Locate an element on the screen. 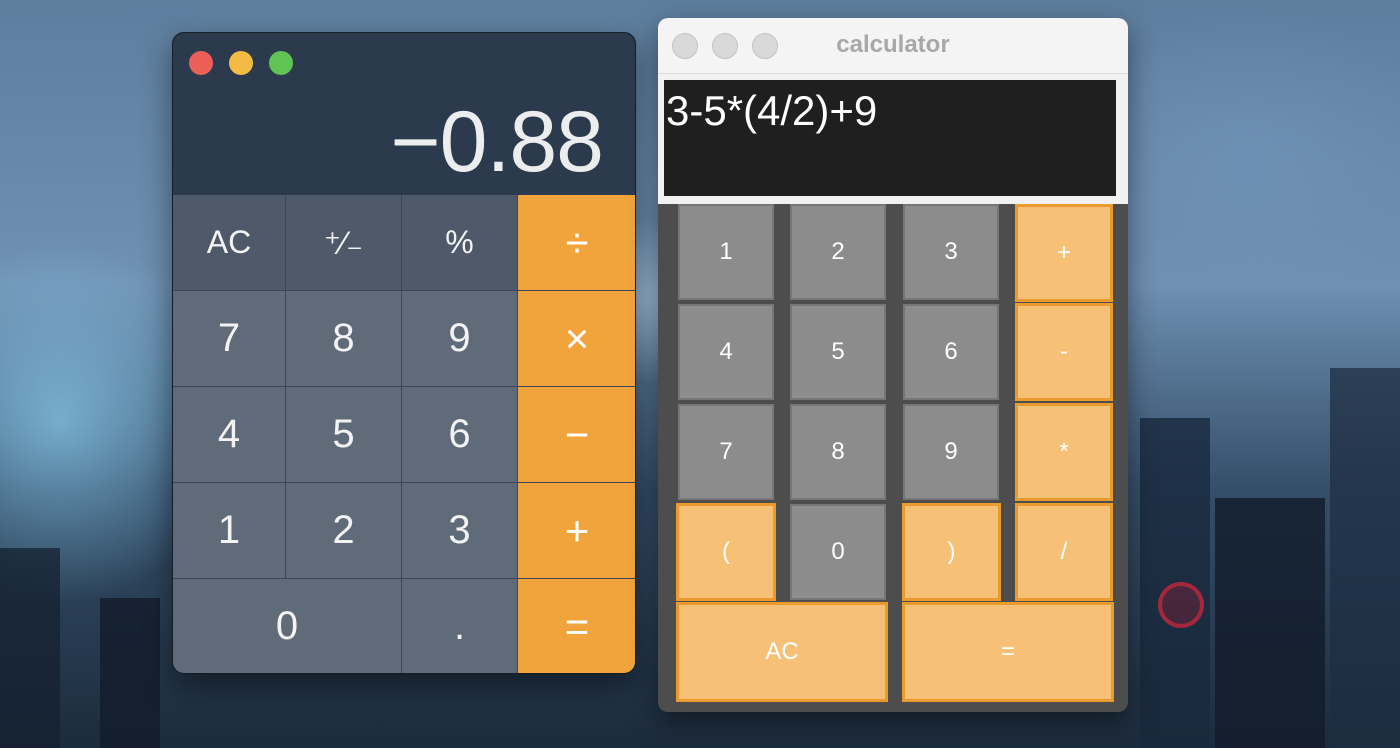 The image size is (1400, 748). key-ac: AC is located at coordinates (229, 243).